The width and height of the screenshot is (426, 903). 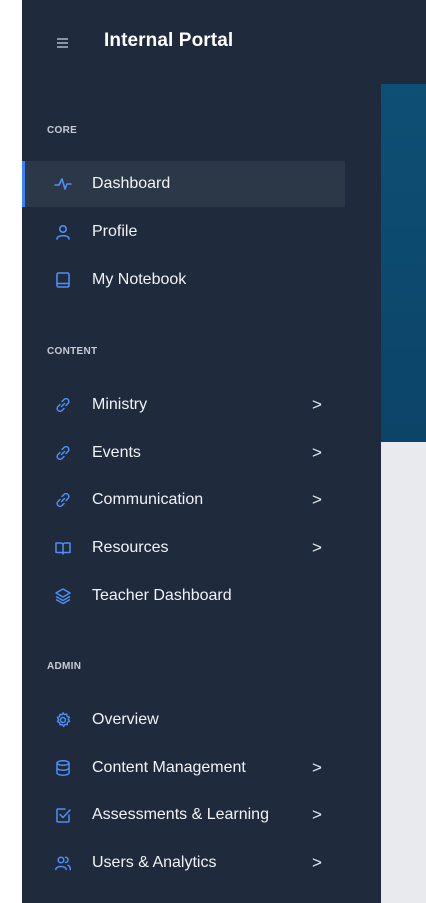 I want to click on main-content, so click(x=403, y=672).